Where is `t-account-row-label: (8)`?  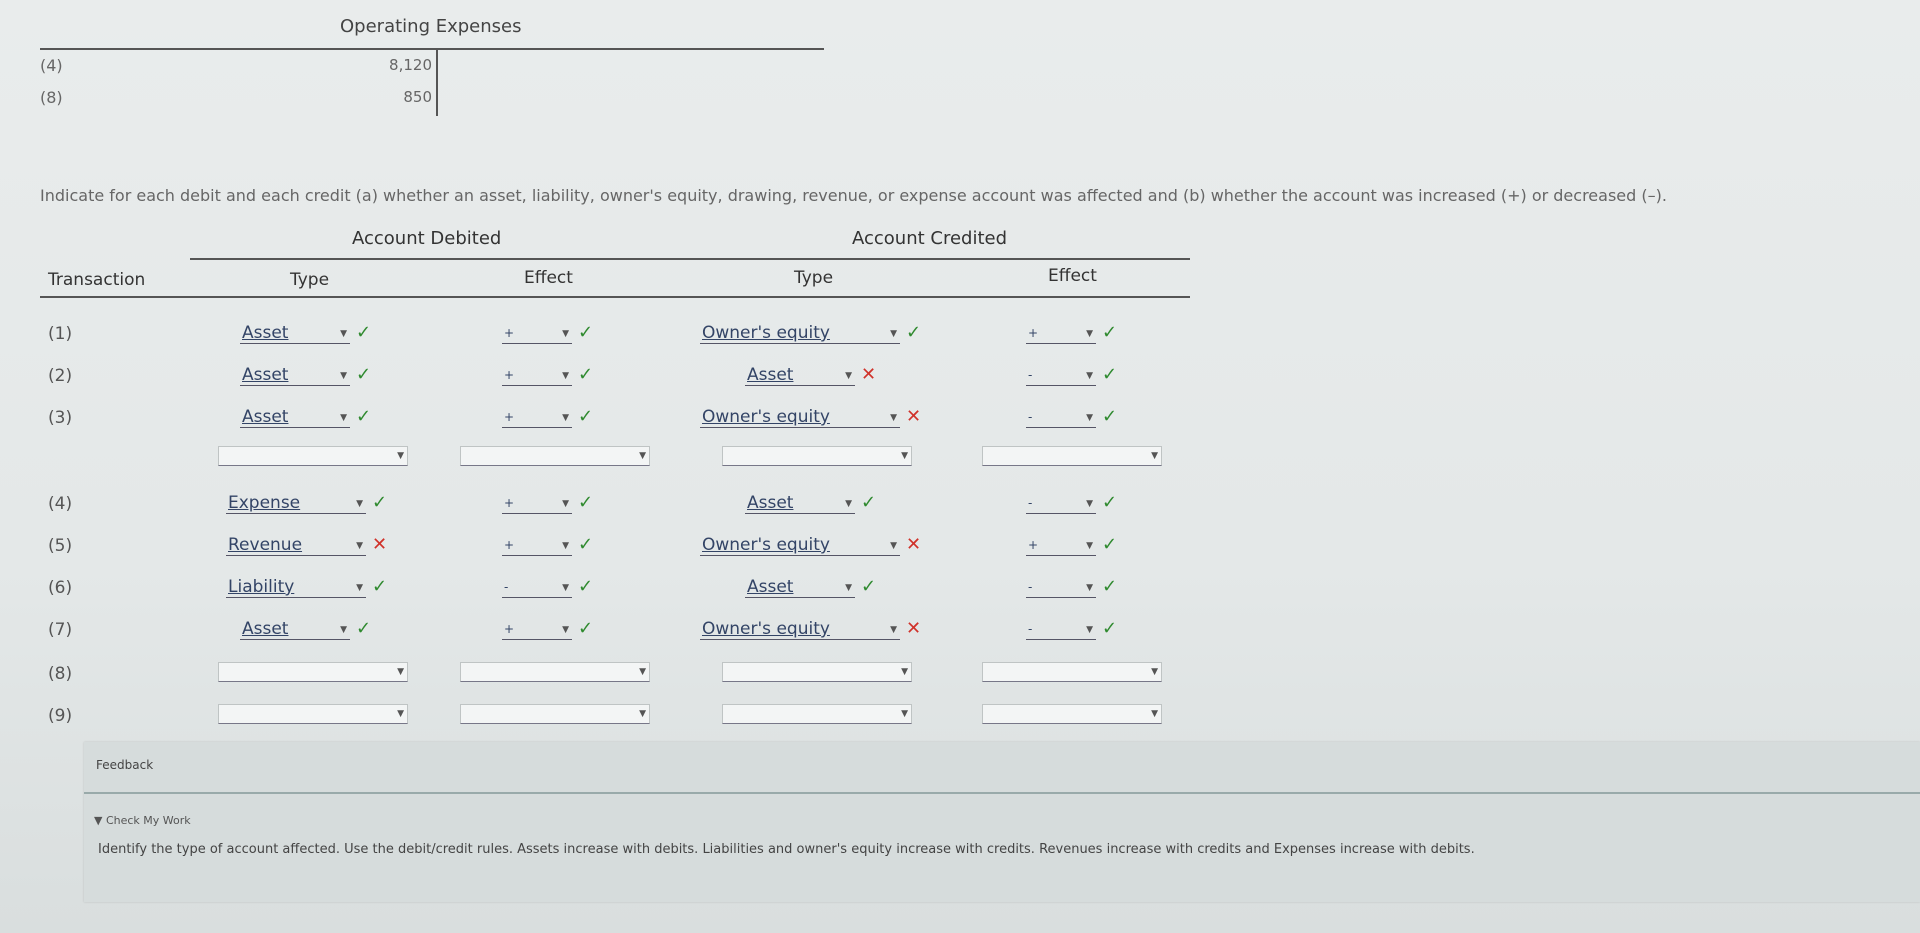 t-account-row-label: (8) is located at coordinates (51, 97).